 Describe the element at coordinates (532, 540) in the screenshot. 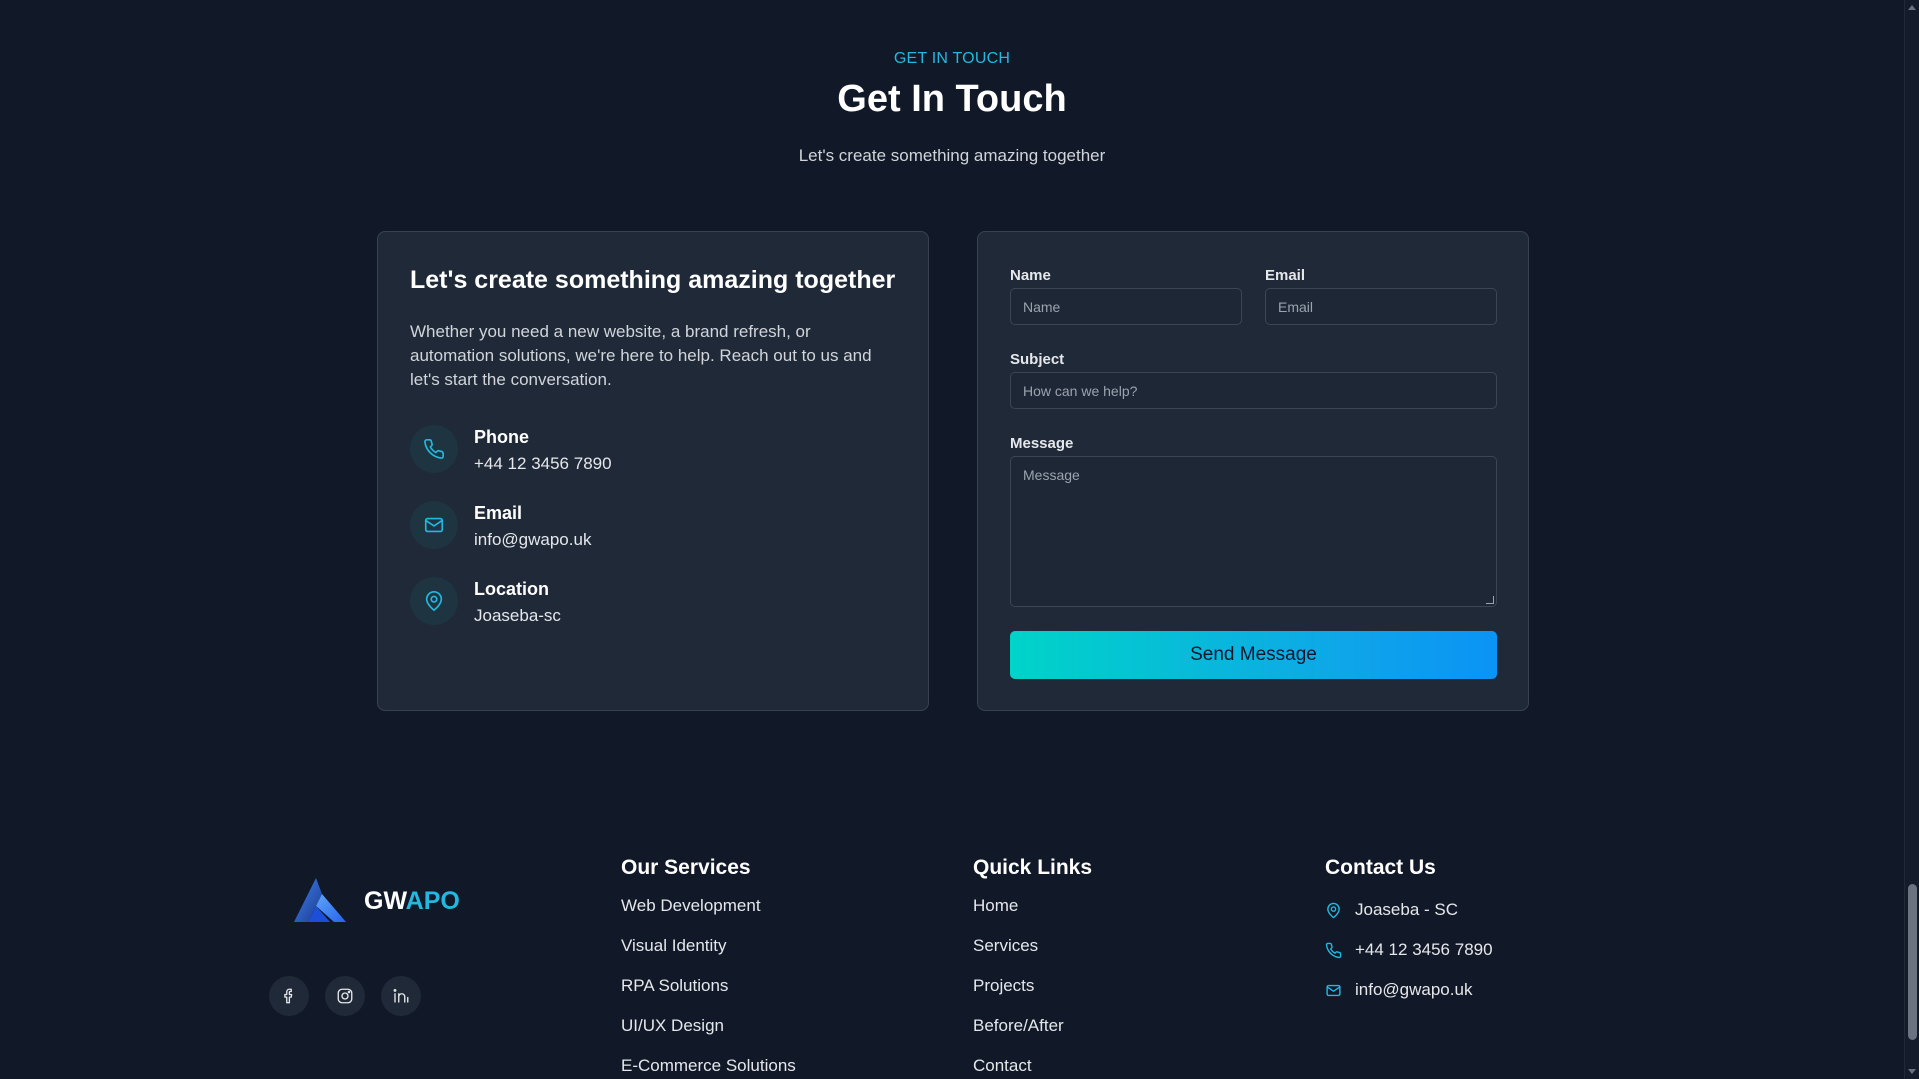

I see `contact-email-value: info@gwapo.uk` at that location.